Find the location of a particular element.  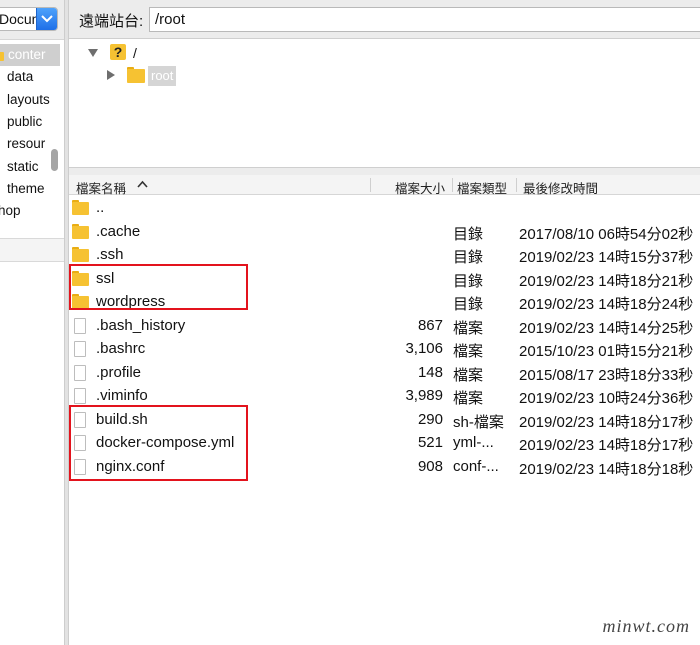

file-modified: 2015/10/23 01時15分21秒 is located at coordinates (606, 351).